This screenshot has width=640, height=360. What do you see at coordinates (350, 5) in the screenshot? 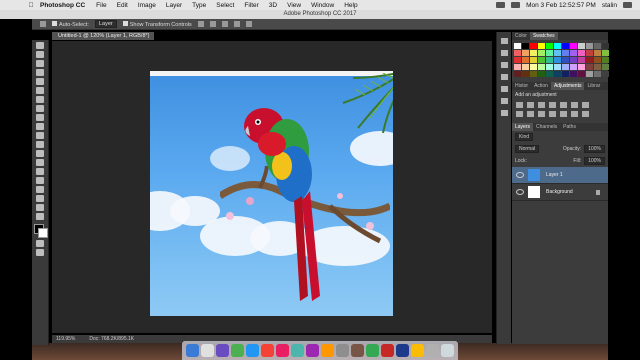
I see `menu-help: Help` at bounding box center [350, 5].